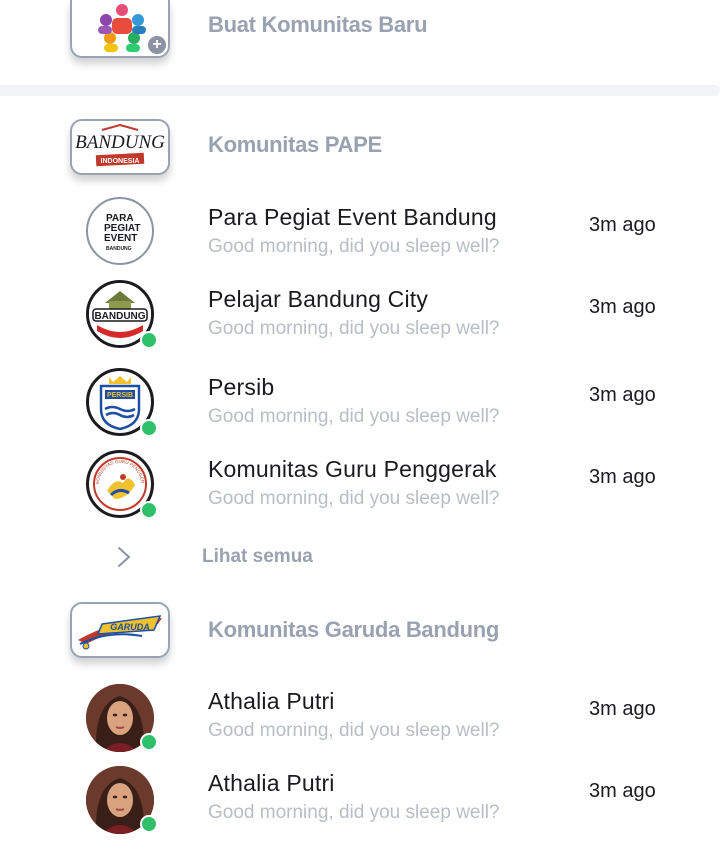 This screenshot has height=846, width=720. Describe the element at coordinates (360, 90) in the screenshot. I see `section-divider` at that location.